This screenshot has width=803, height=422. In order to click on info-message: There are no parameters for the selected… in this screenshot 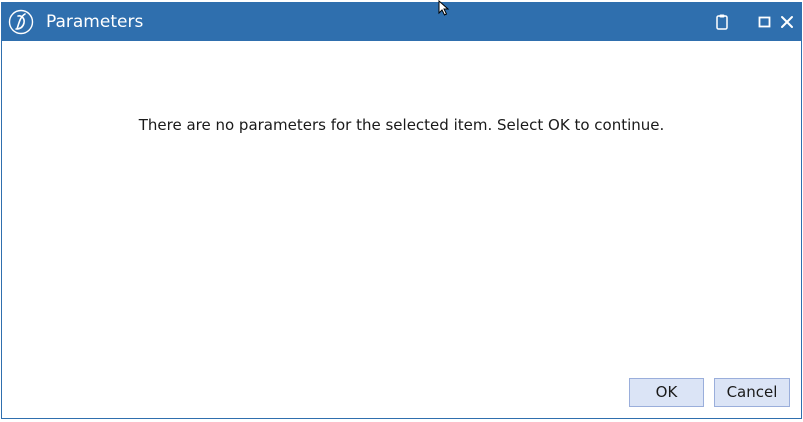, I will do `click(401, 125)`.